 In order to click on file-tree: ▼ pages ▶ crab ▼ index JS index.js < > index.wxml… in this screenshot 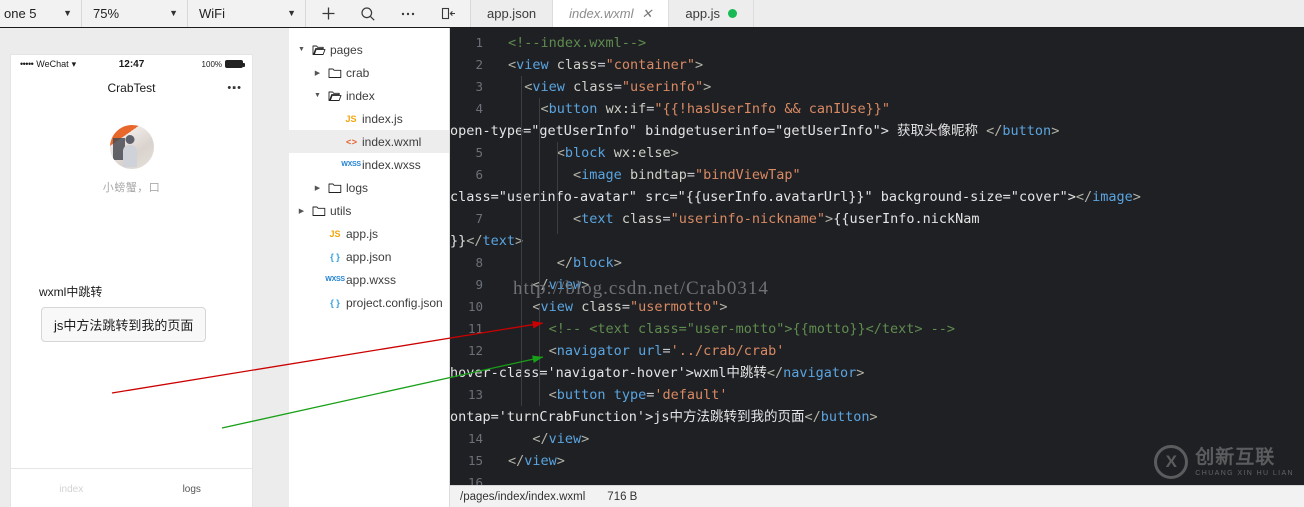, I will do `click(369, 267)`.